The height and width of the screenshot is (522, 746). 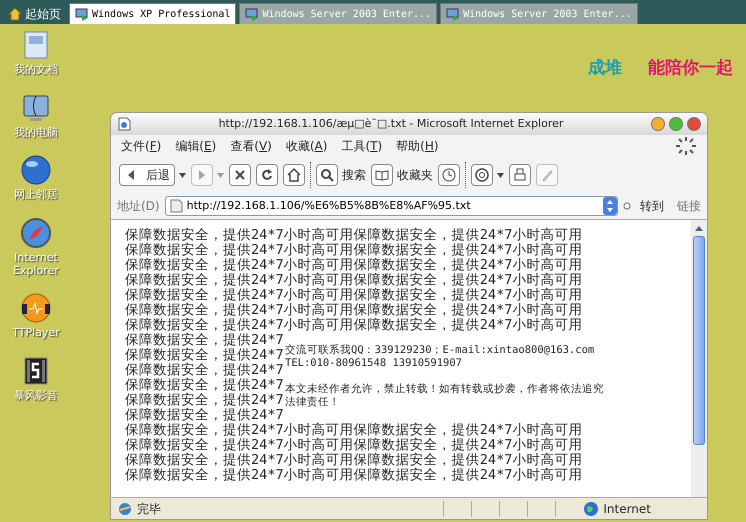 What do you see at coordinates (36, 308) in the screenshot?
I see `headphones-icon` at bounding box center [36, 308].